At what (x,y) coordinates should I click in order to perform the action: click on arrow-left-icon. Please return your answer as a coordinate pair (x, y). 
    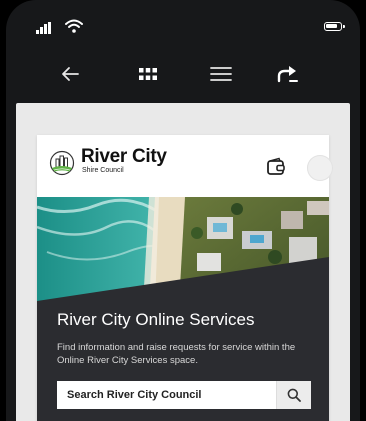
    Looking at the image, I should click on (70, 74).